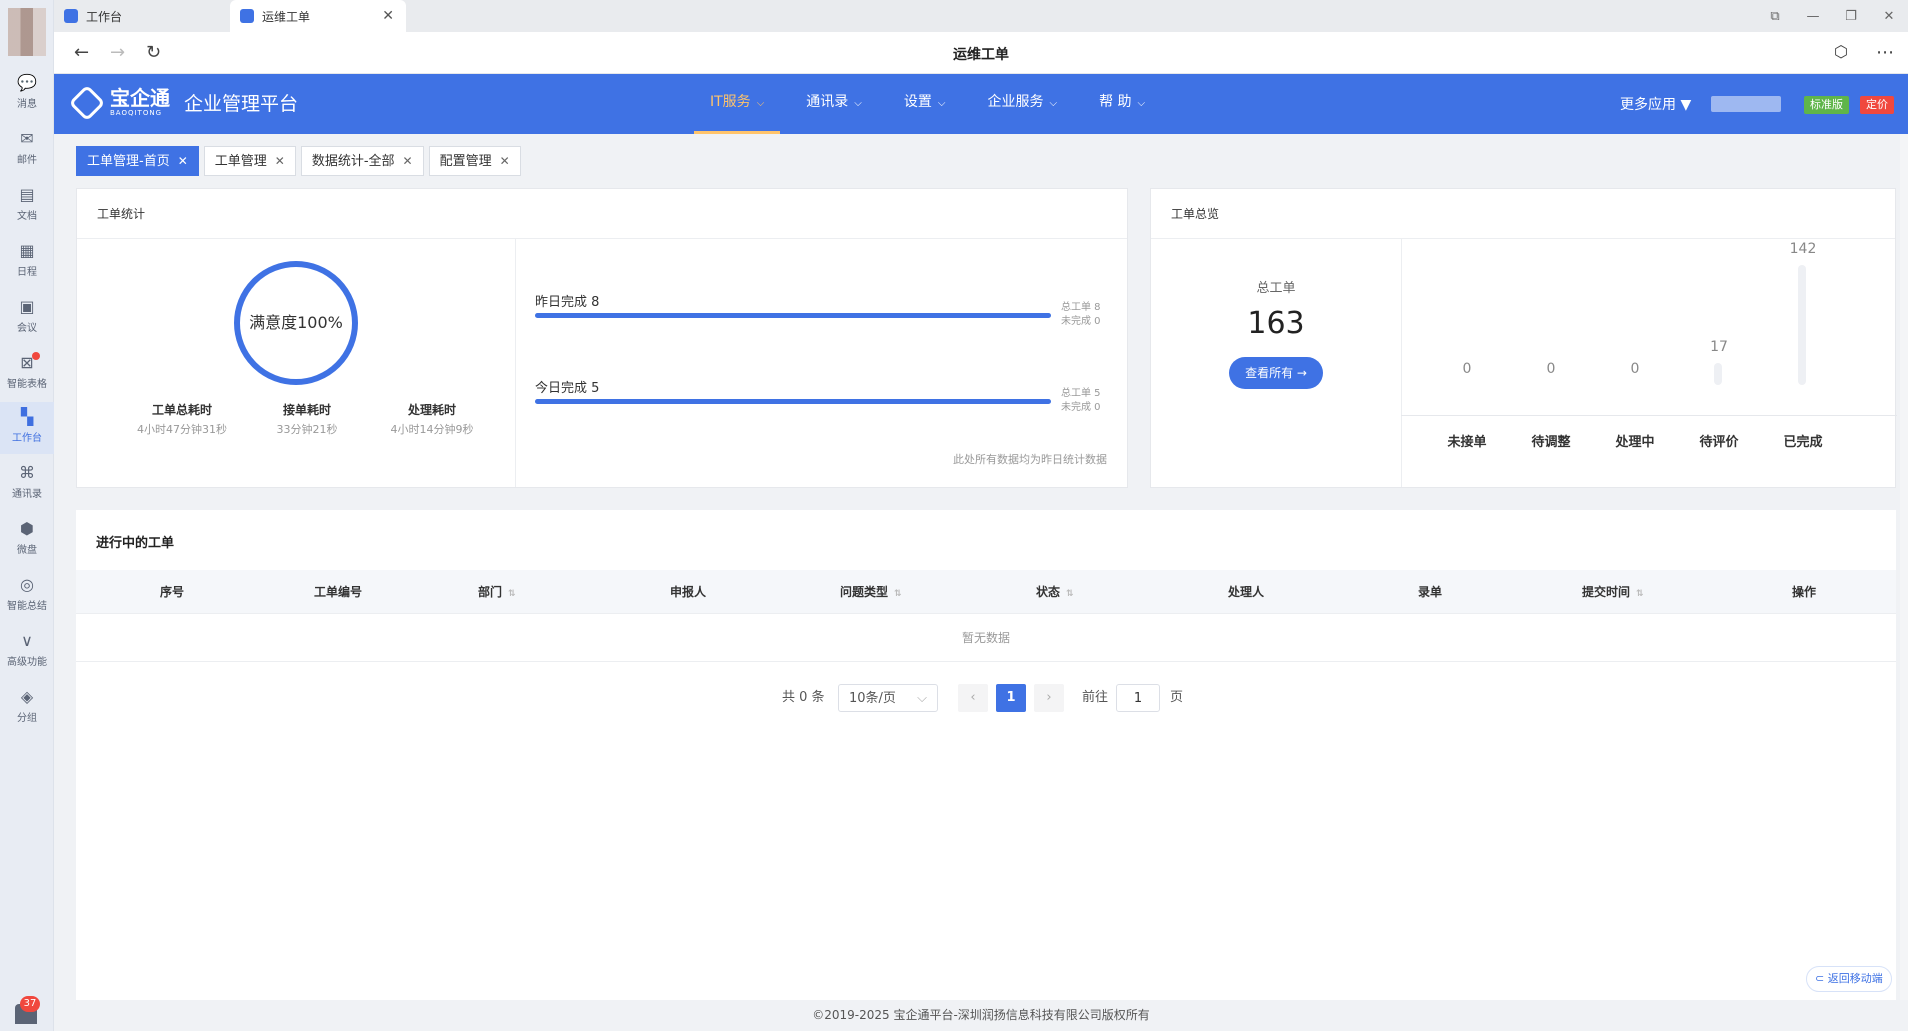  What do you see at coordinates (247, 16) in the screenshot?
I see `ticket-icon` at bounding box center [247, 16].